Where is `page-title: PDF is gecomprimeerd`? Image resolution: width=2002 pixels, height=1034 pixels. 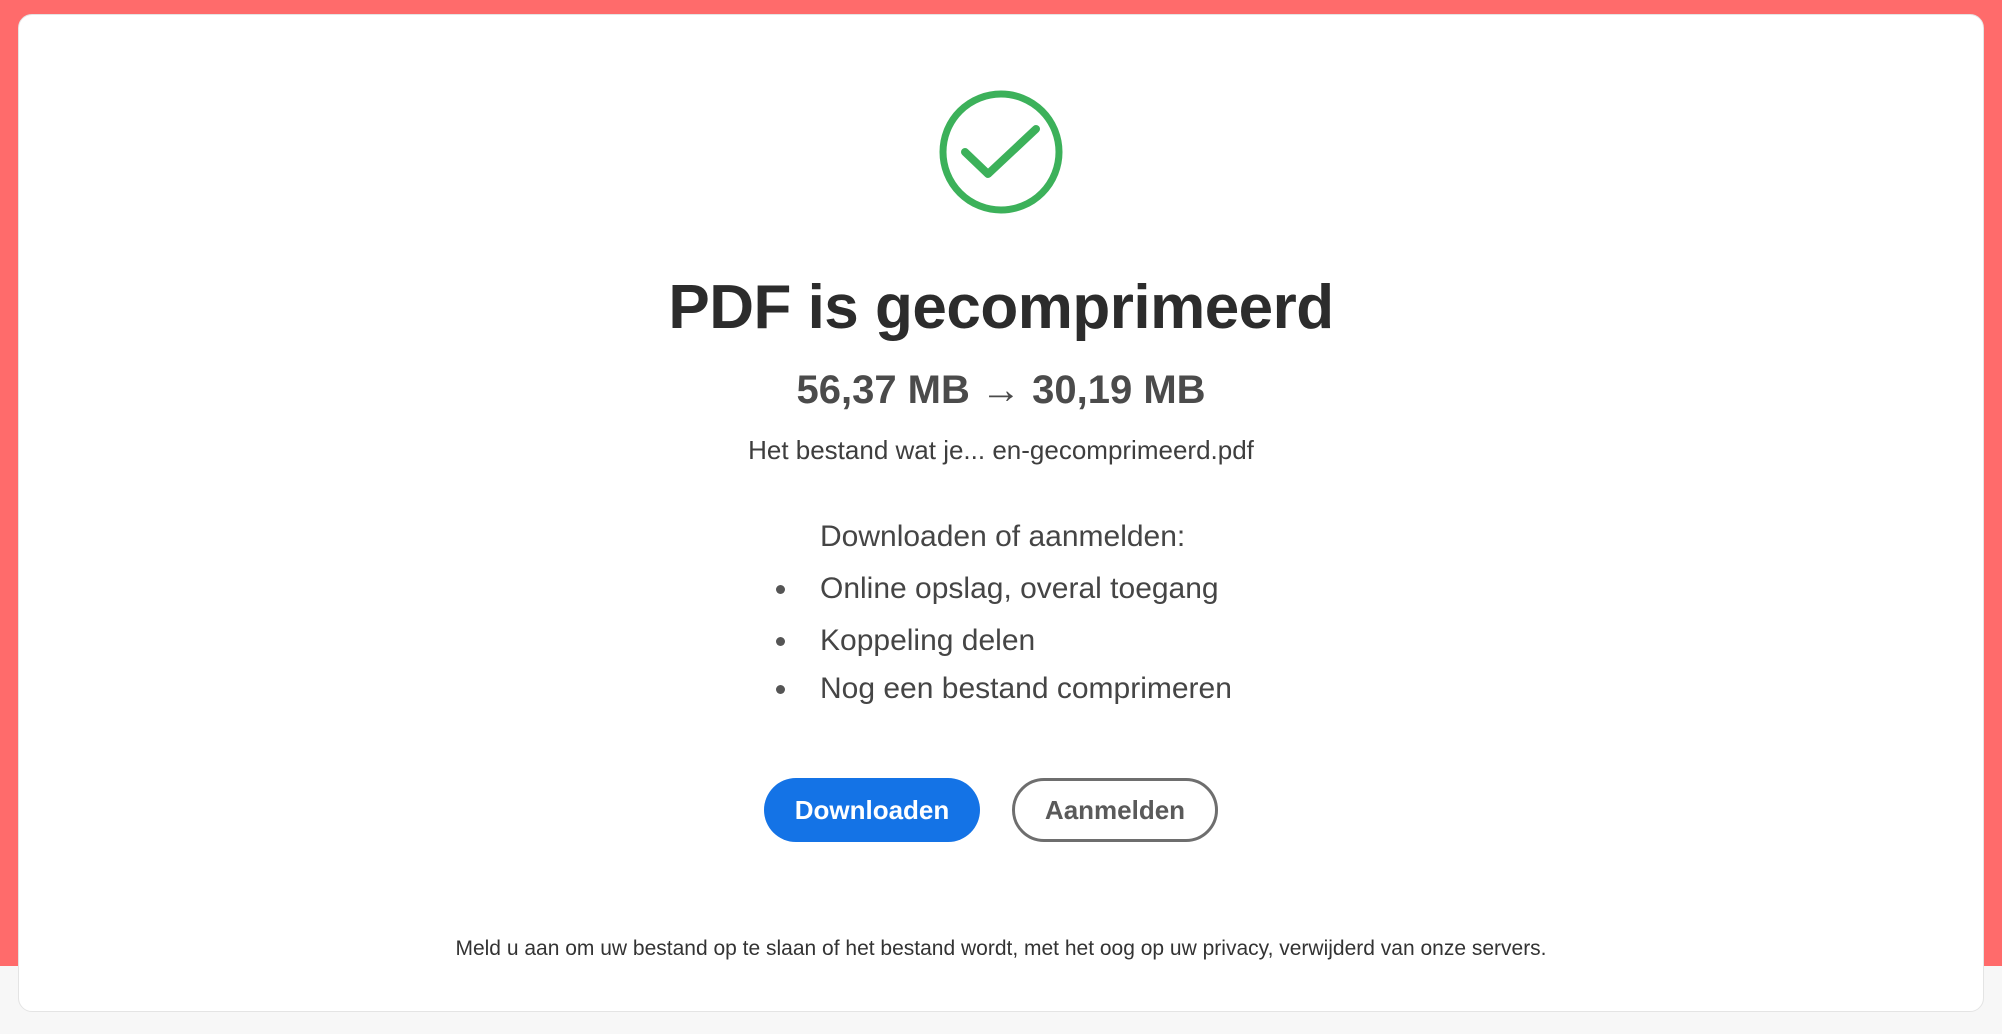
page-title: PDF is gecomprimeerd is located at coordinates (1001, 307).